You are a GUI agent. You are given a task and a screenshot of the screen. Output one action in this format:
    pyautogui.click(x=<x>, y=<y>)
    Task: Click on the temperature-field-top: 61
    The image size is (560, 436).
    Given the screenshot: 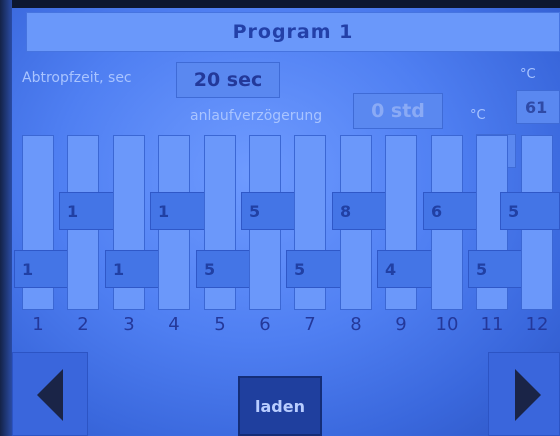 What is the action you would take?
    pyautogui.click(x=538, y=107)
    